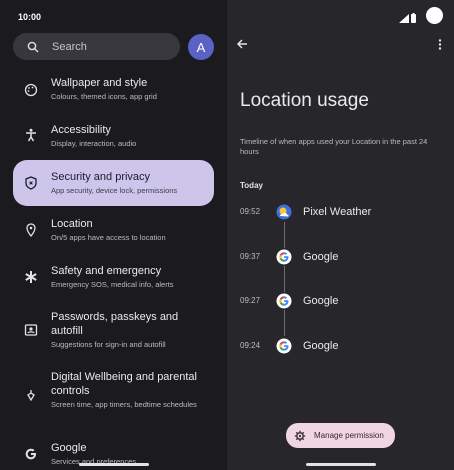 Image resolution: width=454 pixels, height=470 pixels. I want to click on wifi-icon, so click(404, 18).